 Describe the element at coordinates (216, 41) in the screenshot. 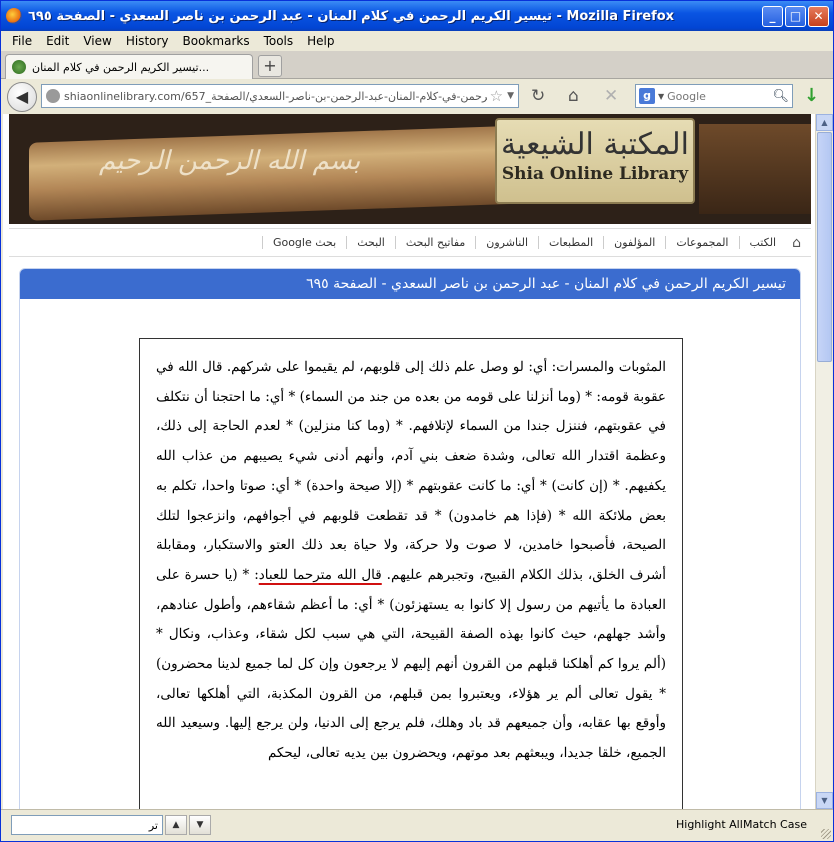

I see `menu-bookmarks: Bookmarks` at that location.